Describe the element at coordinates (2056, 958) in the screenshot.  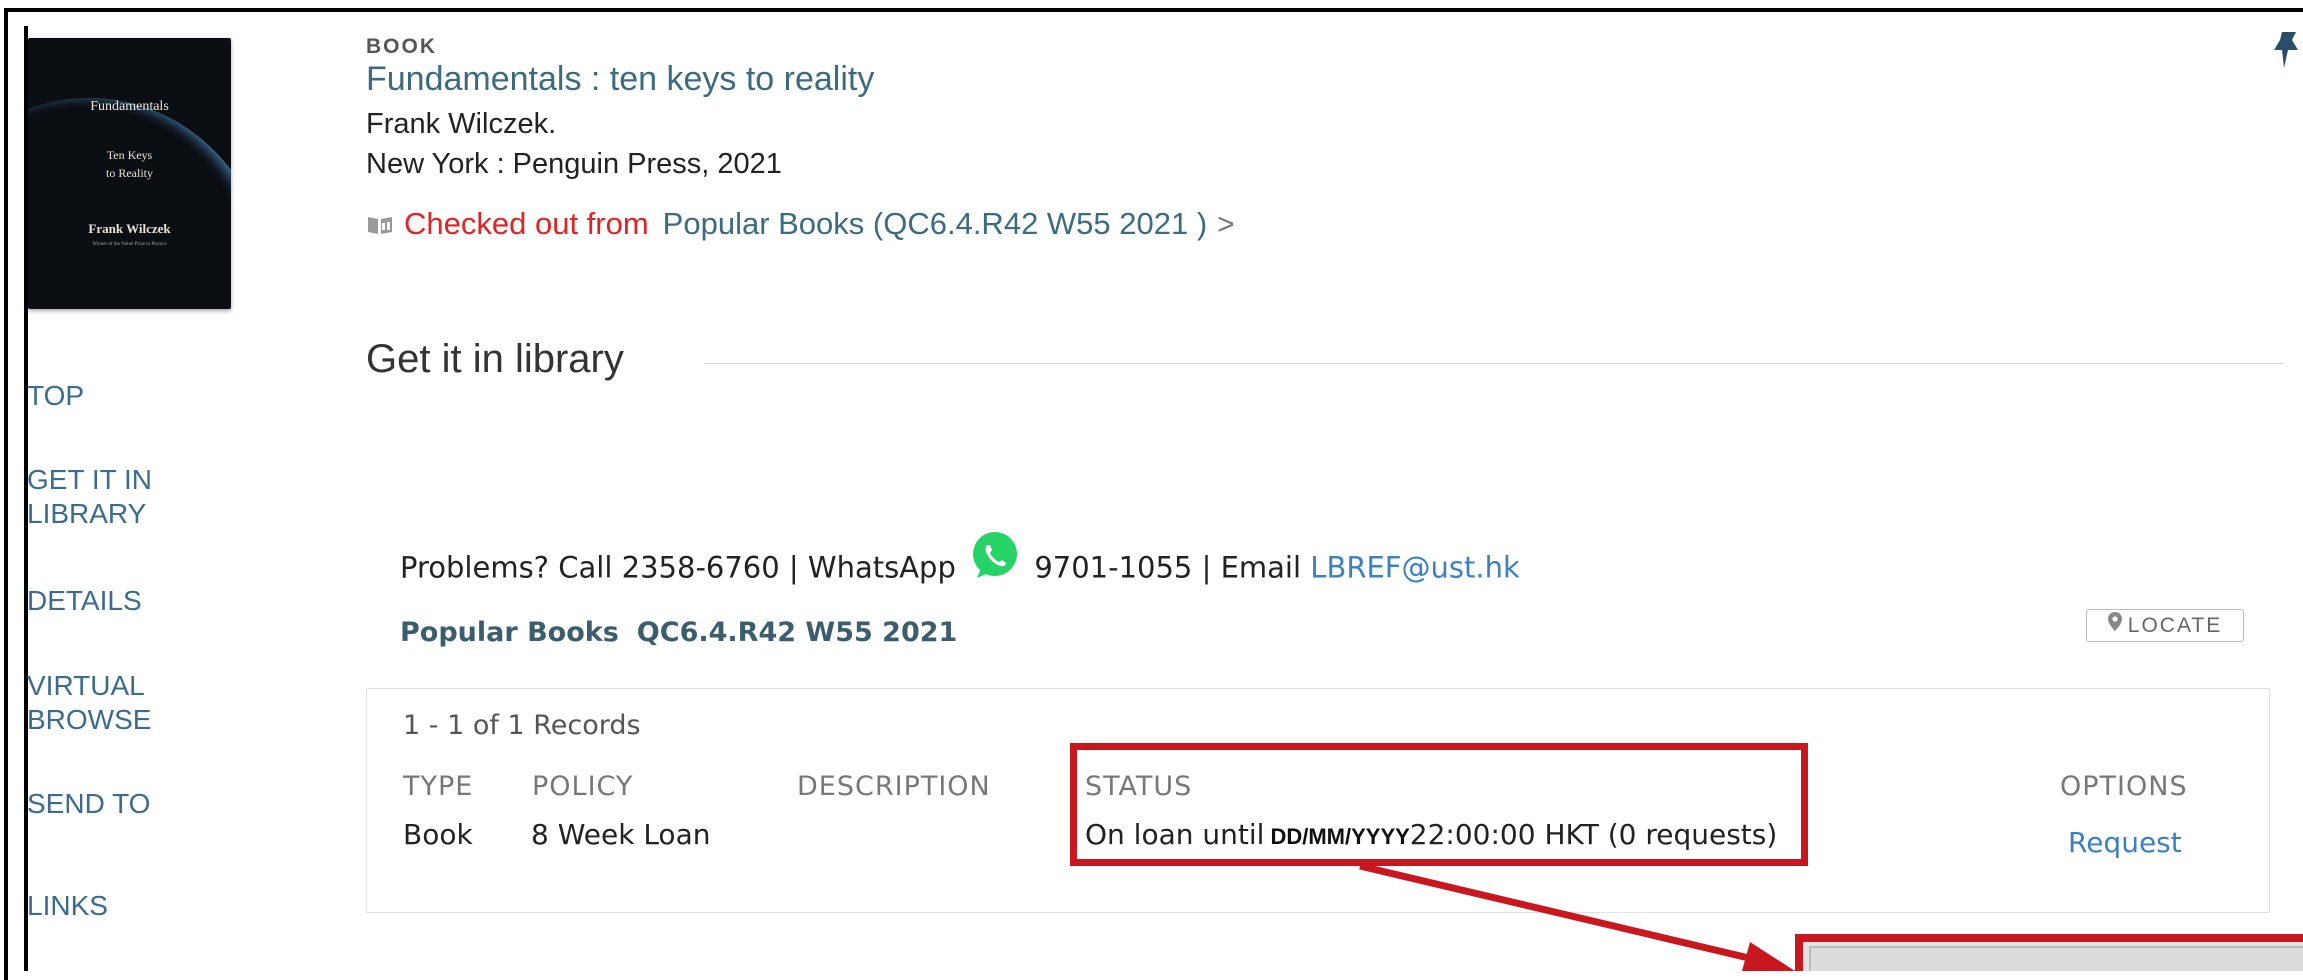
I see `highlighted-target-content` at that location.